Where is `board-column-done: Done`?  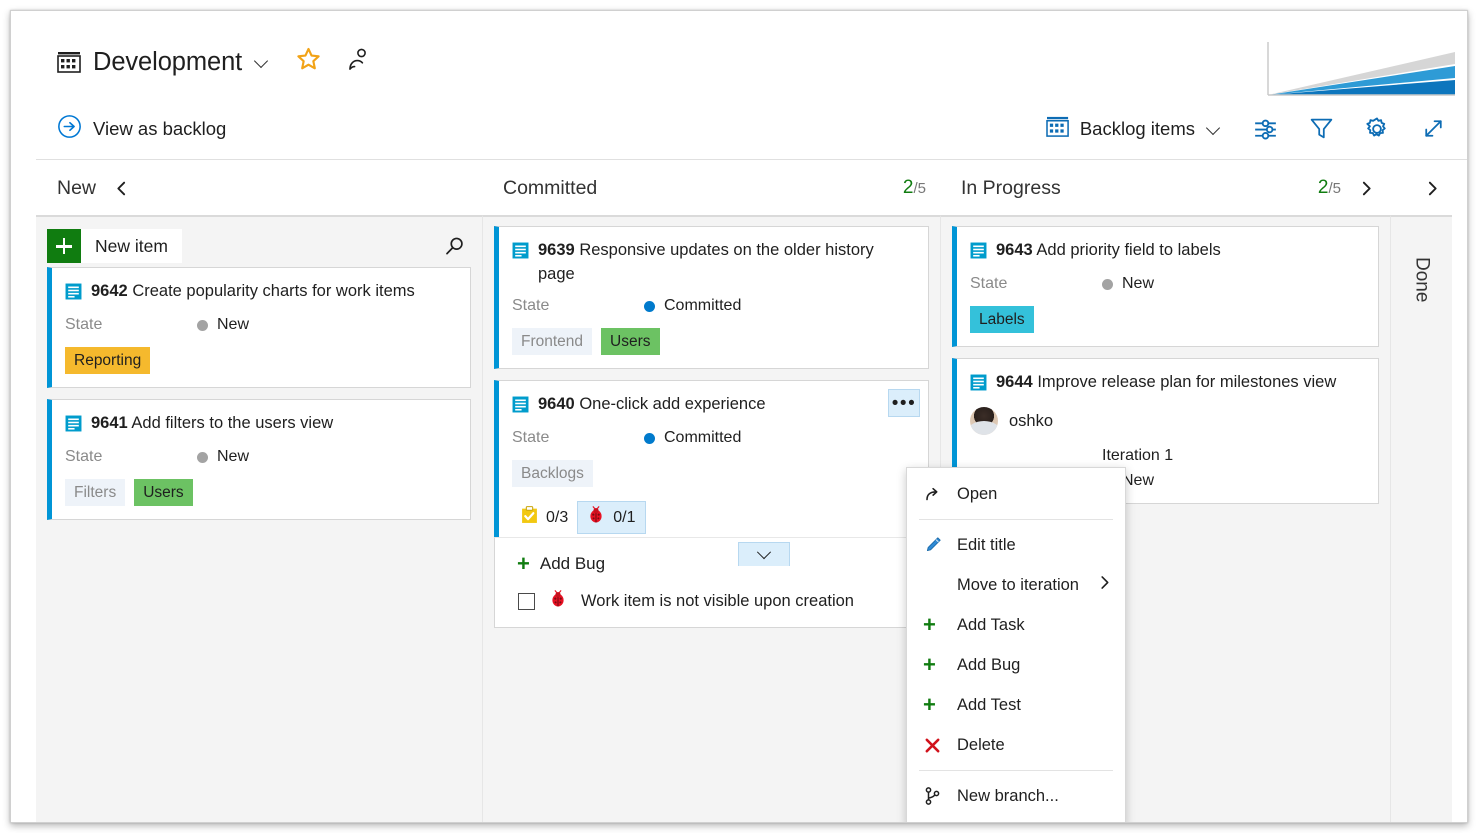
board-column-done: Done is located at coordinates (1421, 491).